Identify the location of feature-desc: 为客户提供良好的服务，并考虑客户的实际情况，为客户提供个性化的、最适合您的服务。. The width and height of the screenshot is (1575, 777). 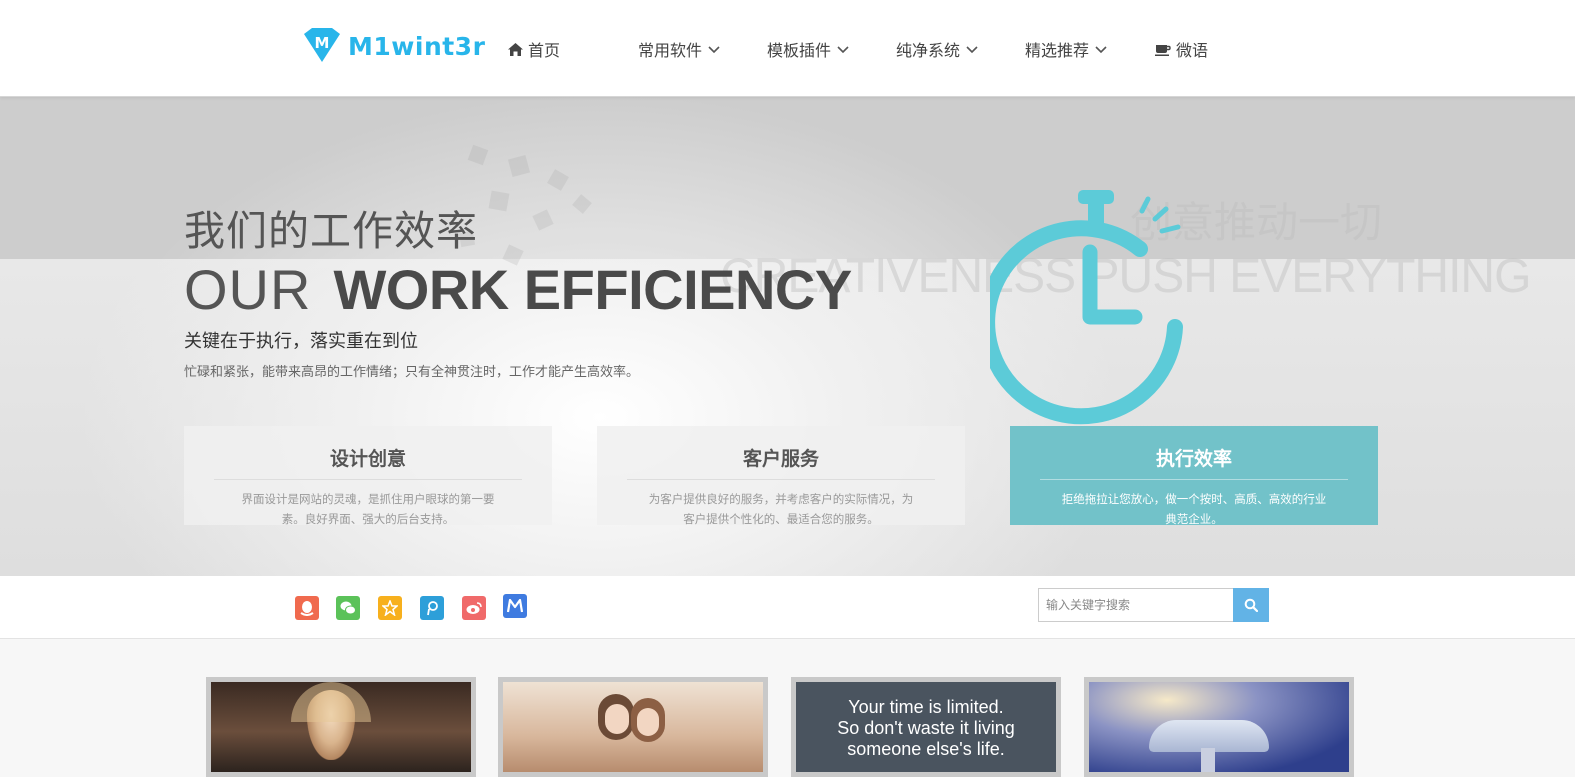
(781, 509).